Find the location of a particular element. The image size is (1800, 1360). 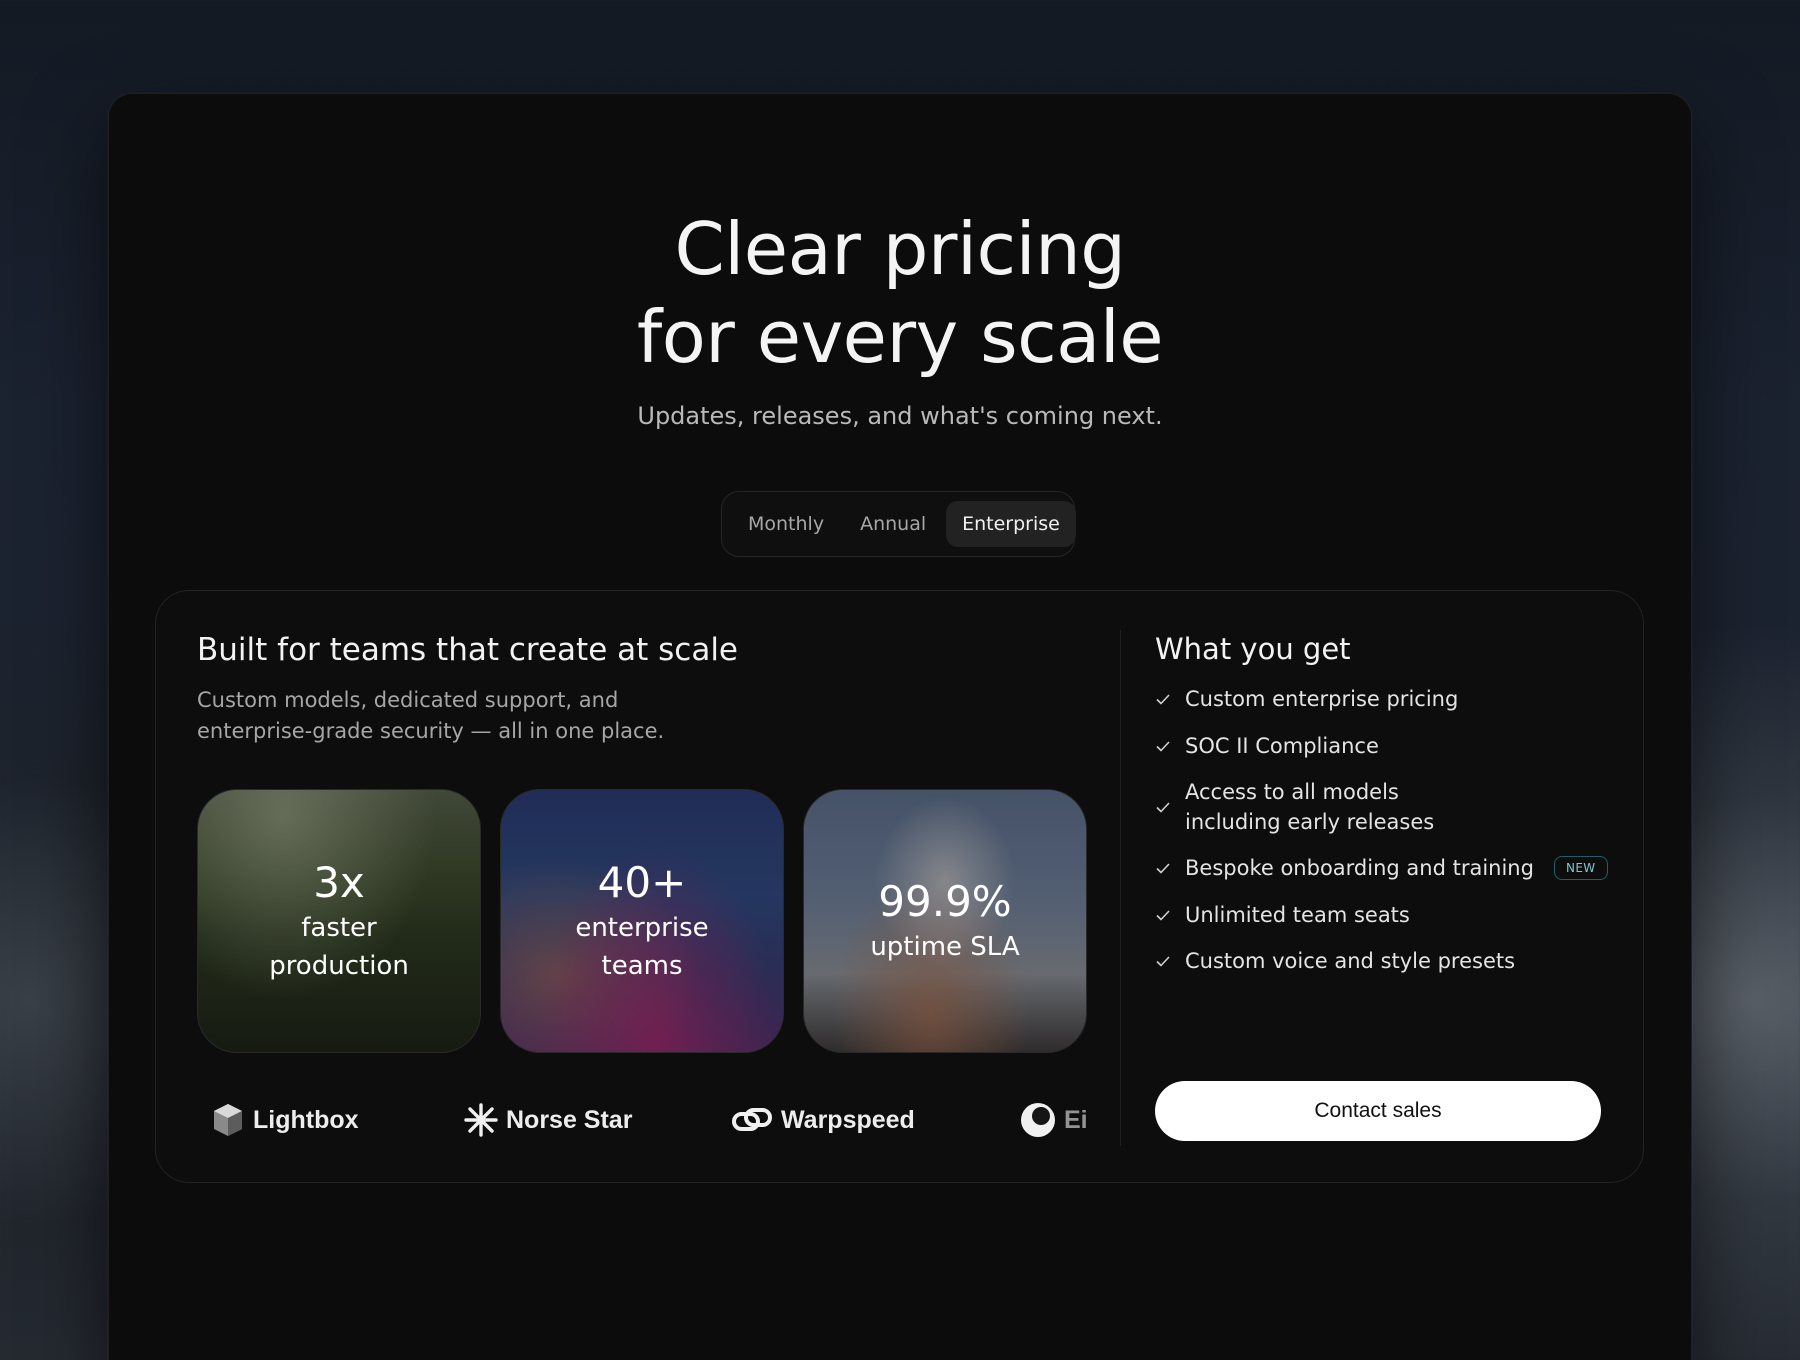

stat-value: 40+ is located at coordinates (642, 882).